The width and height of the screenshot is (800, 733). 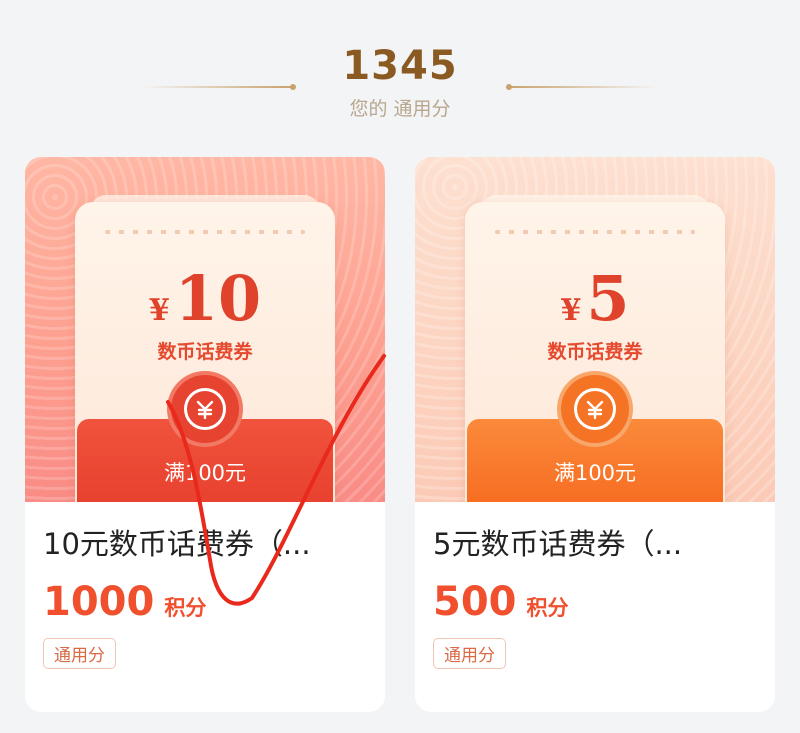 I want to click on coupon-amount: ¥ 10, so click(x=205, y=299).